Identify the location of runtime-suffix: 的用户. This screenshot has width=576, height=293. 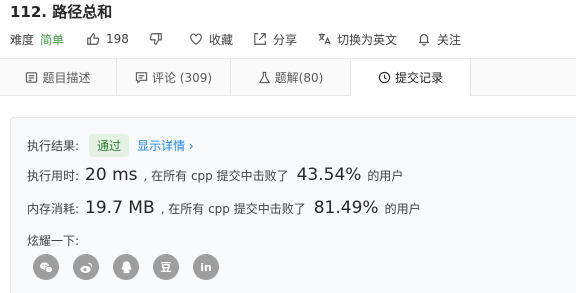
(385, 175).